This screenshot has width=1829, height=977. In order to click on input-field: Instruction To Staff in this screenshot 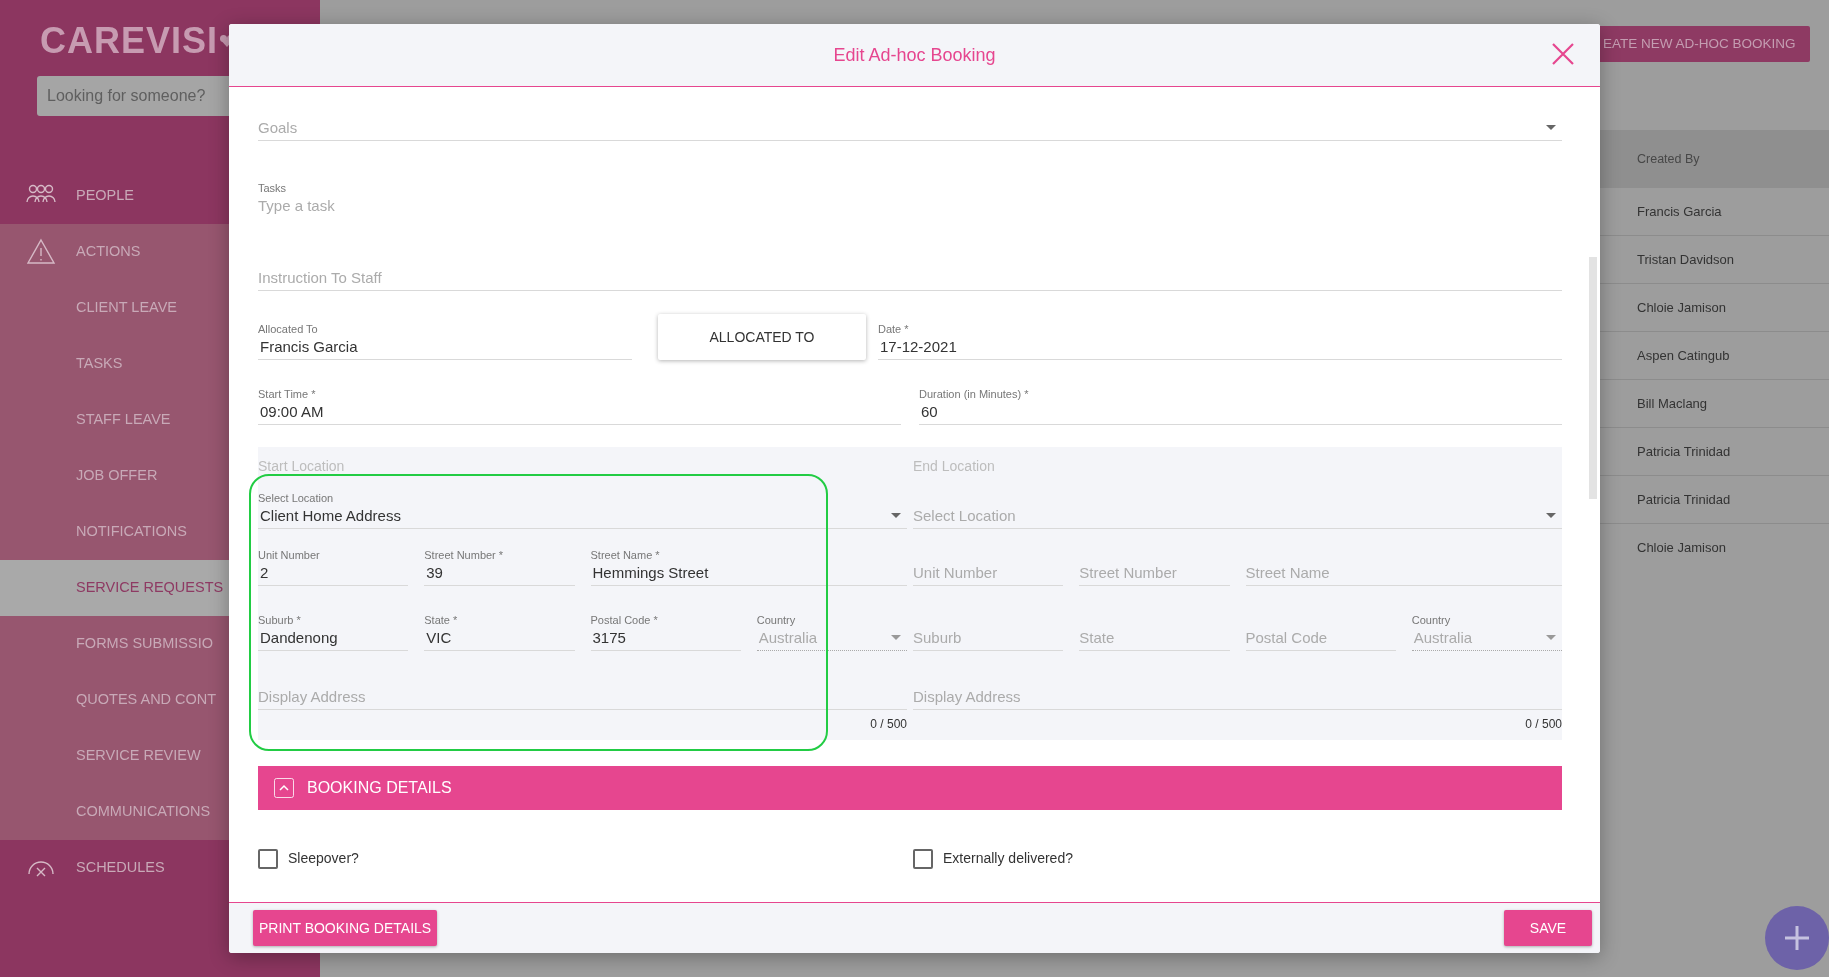, I will do `click(910, 271)`.